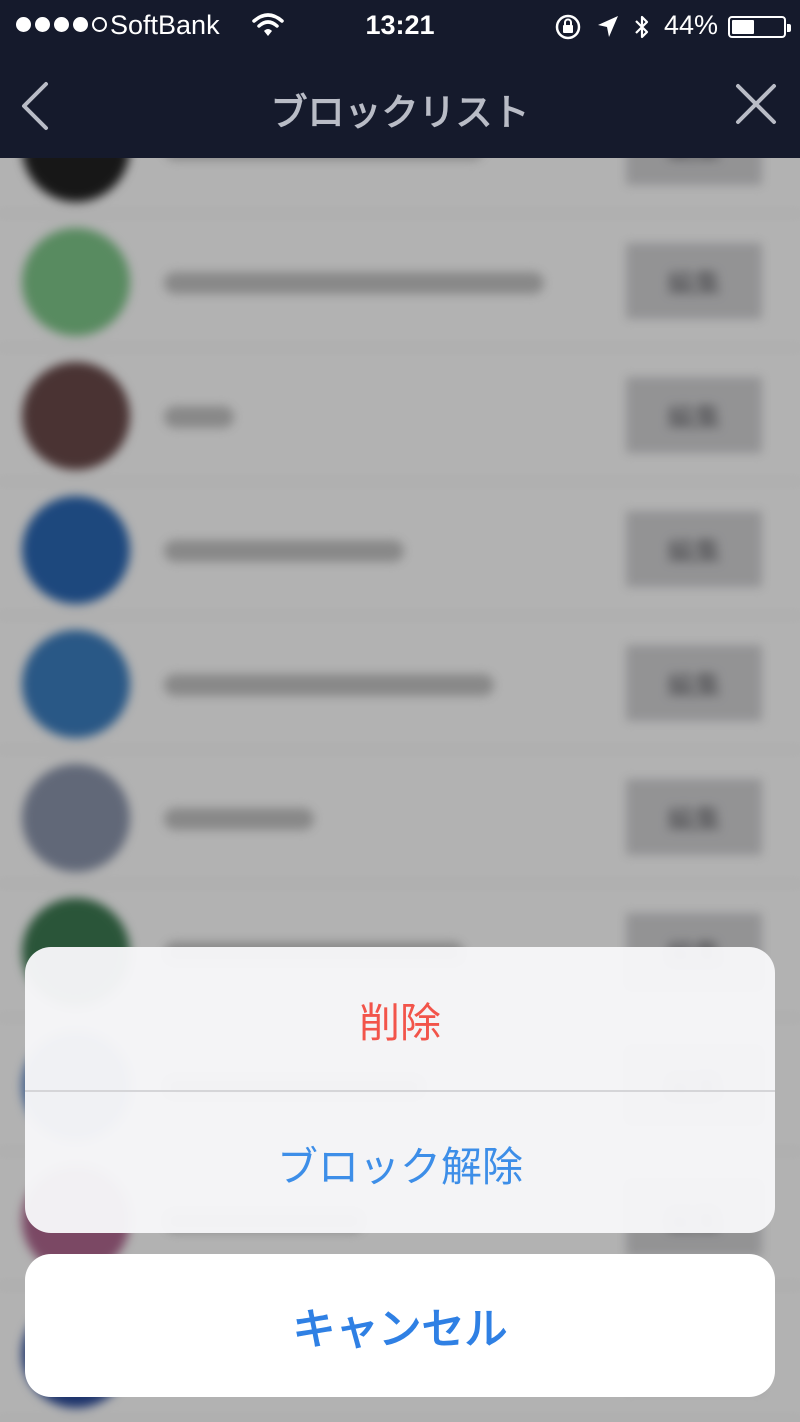 This screenshot has width=800, height=1422. What do you see at coordinates (756, 104) in the screenshot?
I see `close-icon` at bounding box center [756, 104].